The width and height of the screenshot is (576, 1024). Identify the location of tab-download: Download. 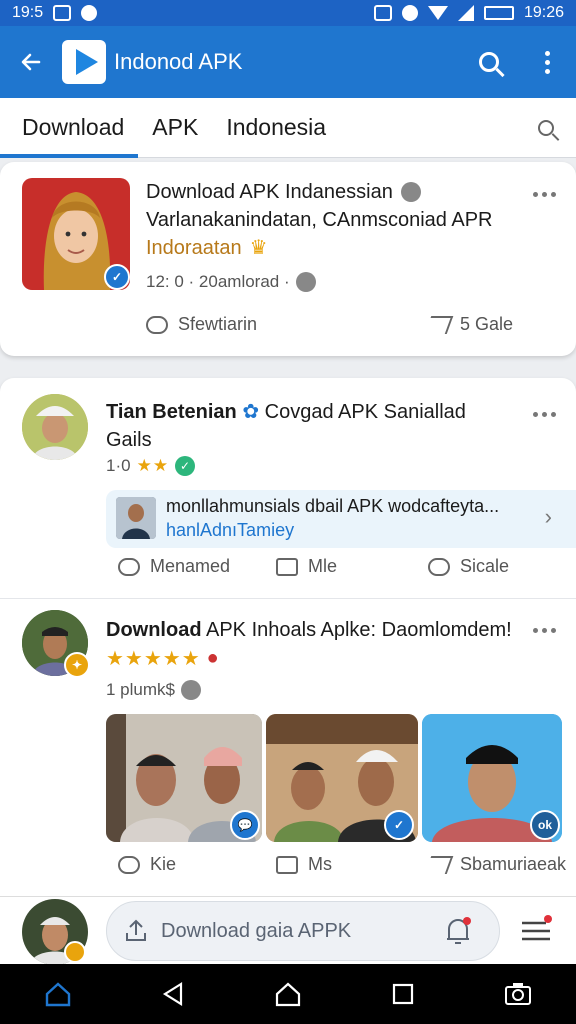
(69, 128).